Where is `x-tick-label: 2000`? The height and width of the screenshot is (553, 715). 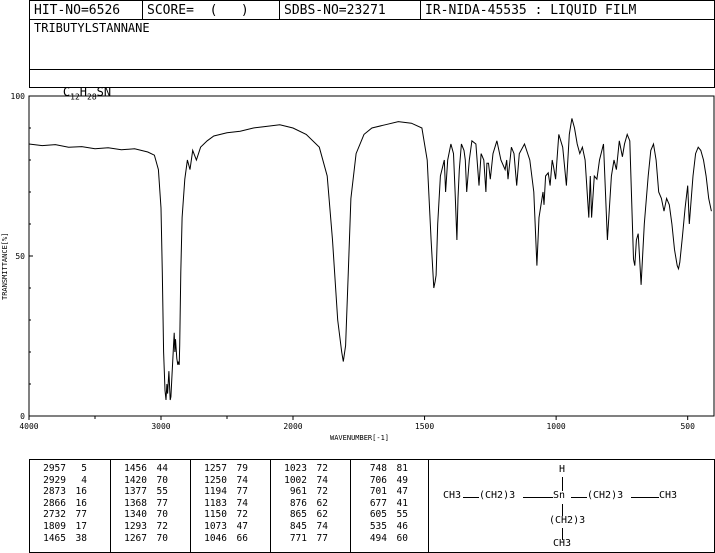
x-tick-label: 2000 is located at coordinates (292, 426).